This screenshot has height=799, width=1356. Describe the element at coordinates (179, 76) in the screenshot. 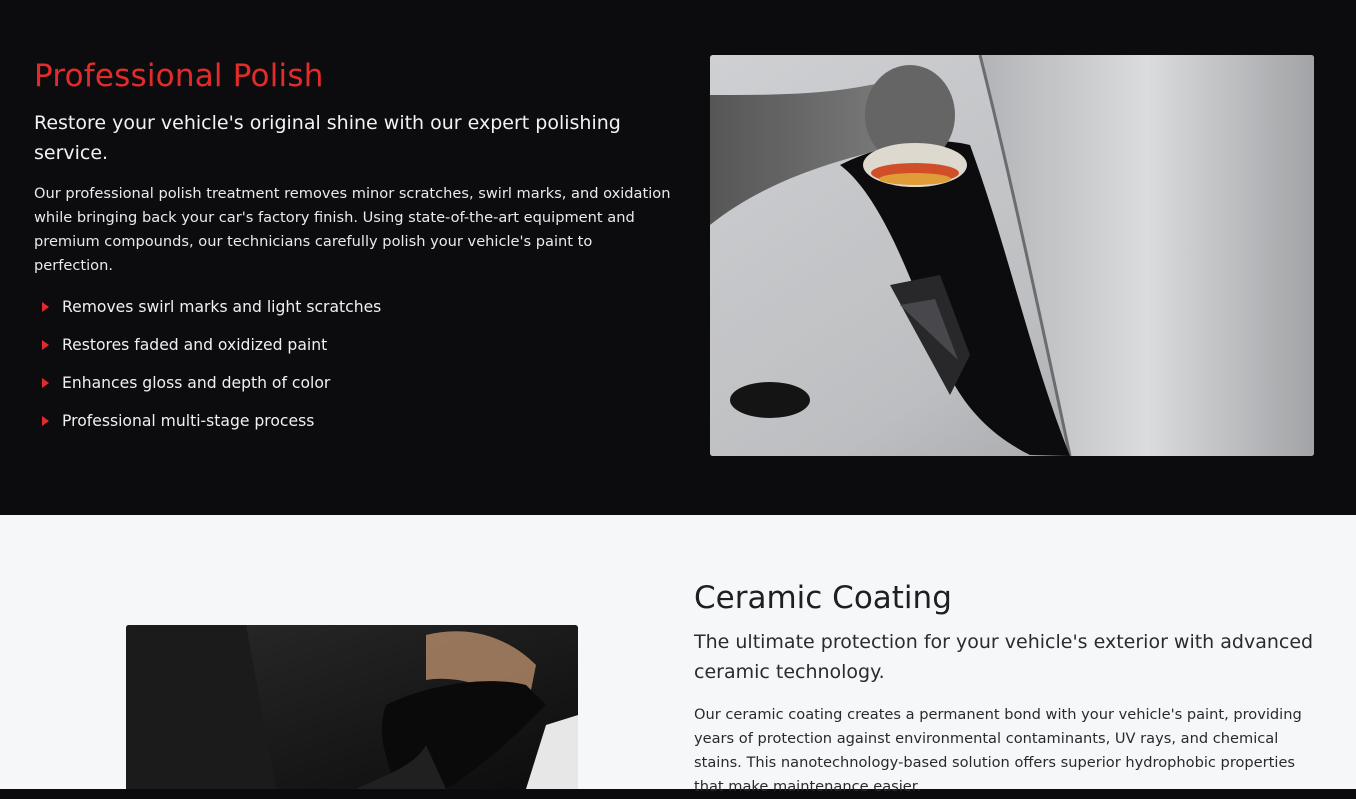

I see `polish-title: Professional Polish` at that location.